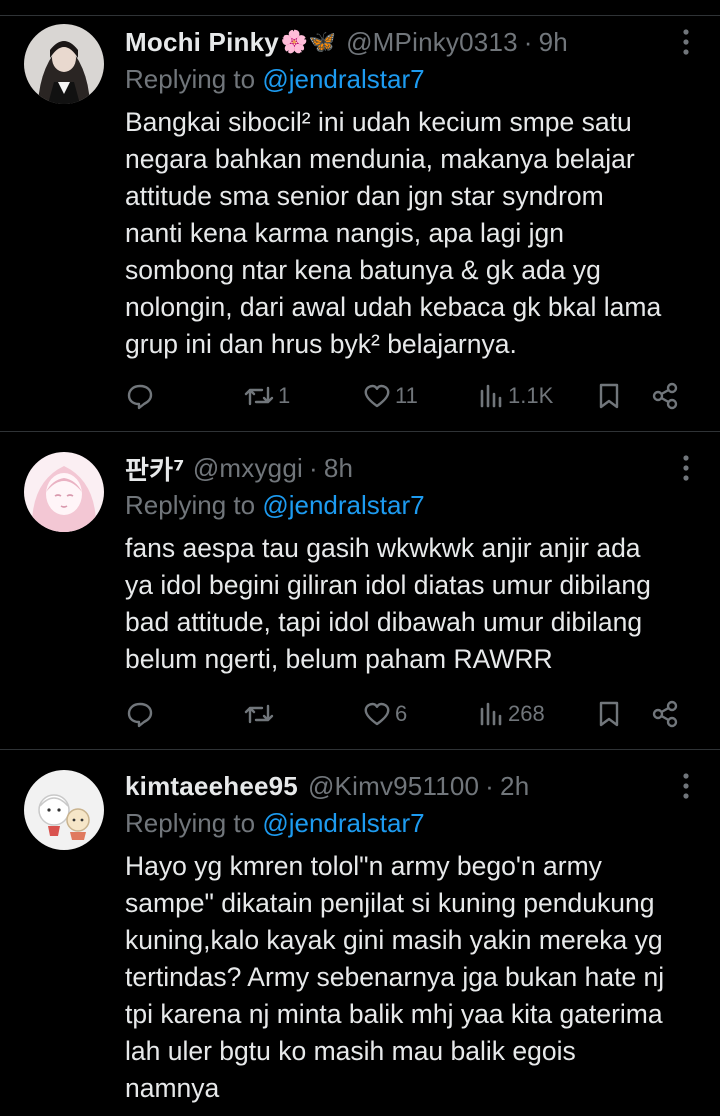 This screenshot has width=720, height=1116. I want to click on user-handle: @Kimv951100, so click(393, 786).